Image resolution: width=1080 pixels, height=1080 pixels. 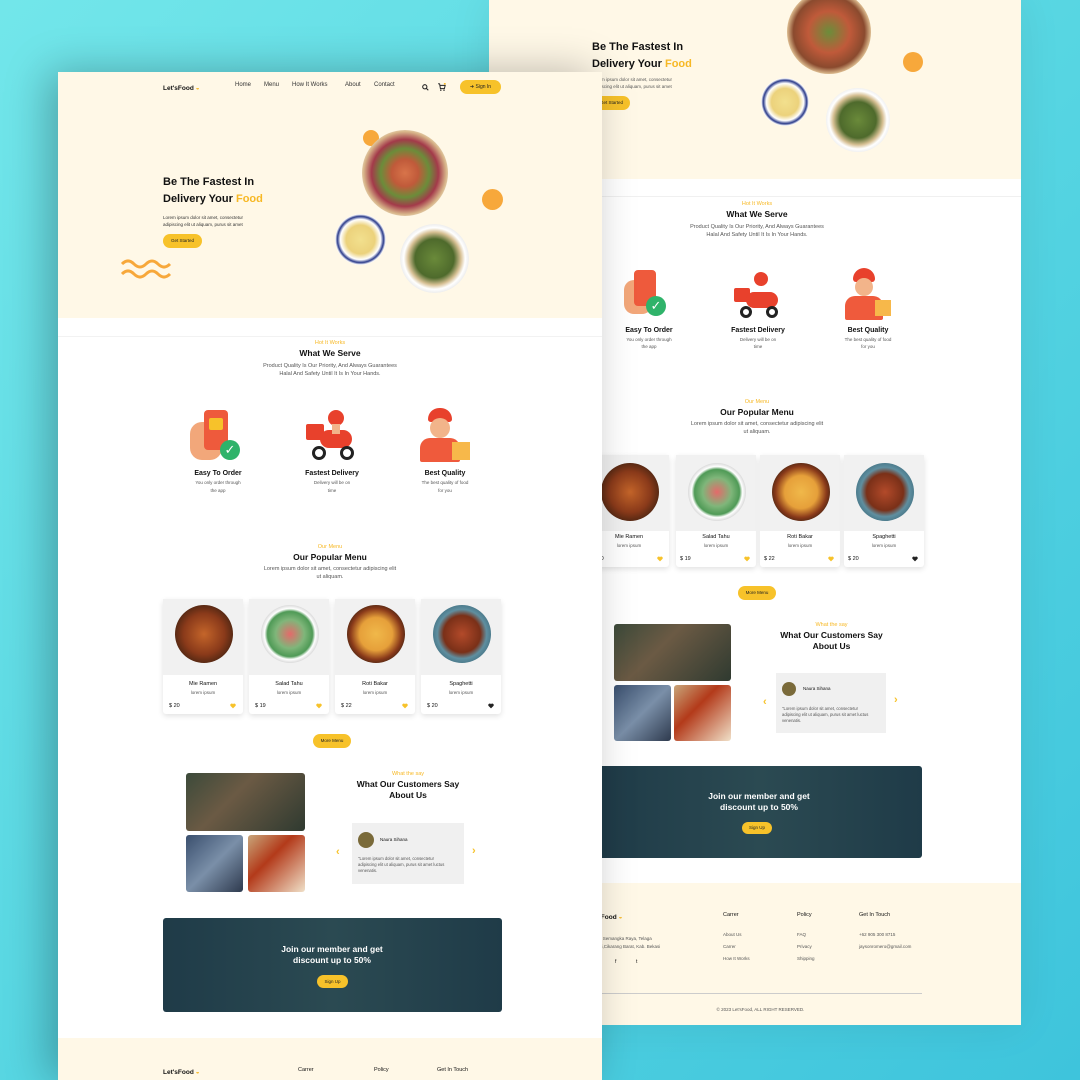 I want to click on twitter-icon: t, so click(x=636, y=962).